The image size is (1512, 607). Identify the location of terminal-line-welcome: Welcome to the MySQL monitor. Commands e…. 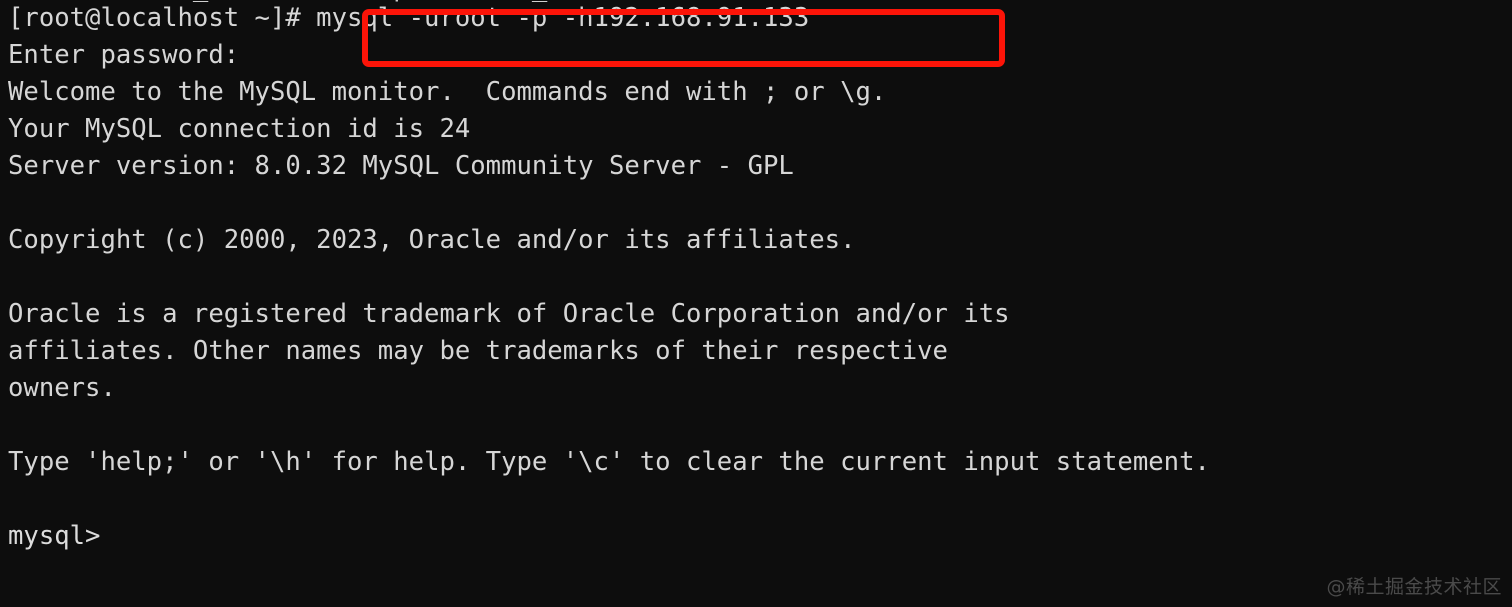
(447, 92).